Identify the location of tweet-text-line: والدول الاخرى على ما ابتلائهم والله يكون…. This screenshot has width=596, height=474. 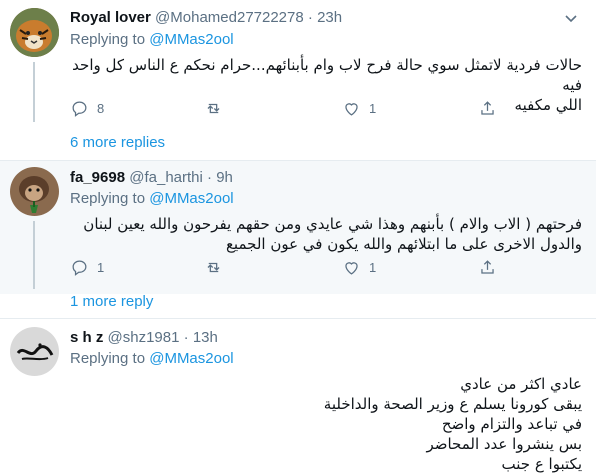
(403, 244).